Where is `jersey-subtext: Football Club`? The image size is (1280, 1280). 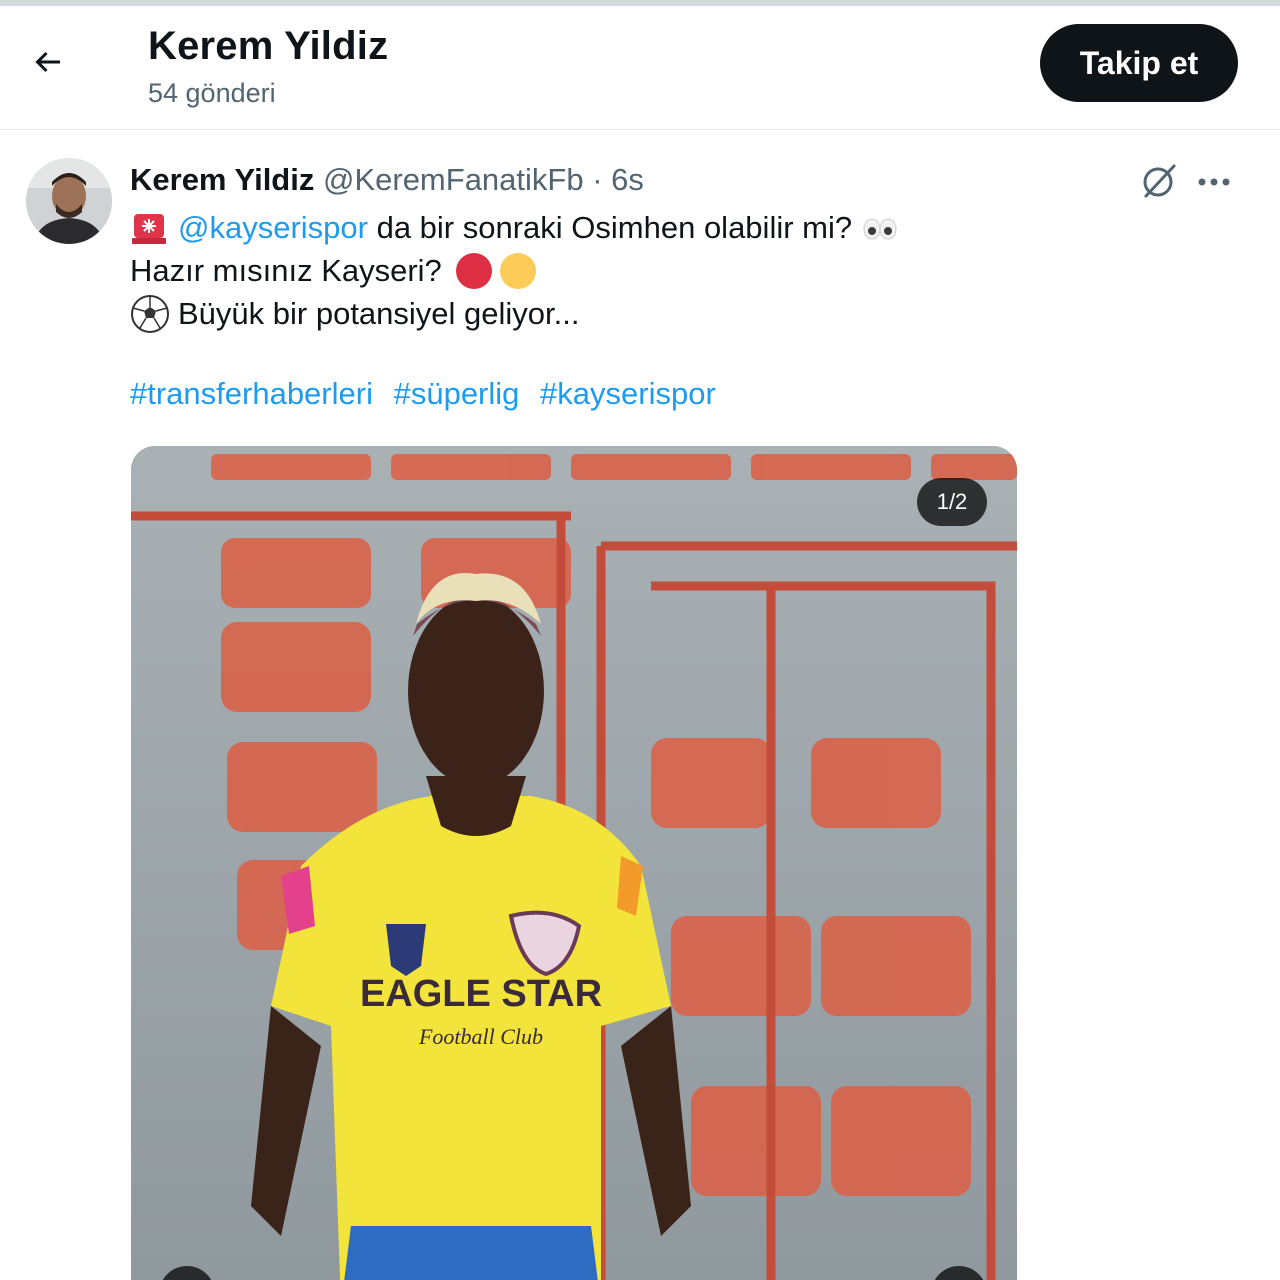 jersey-subtext: Football Club is located at coordinates (480, 1036).